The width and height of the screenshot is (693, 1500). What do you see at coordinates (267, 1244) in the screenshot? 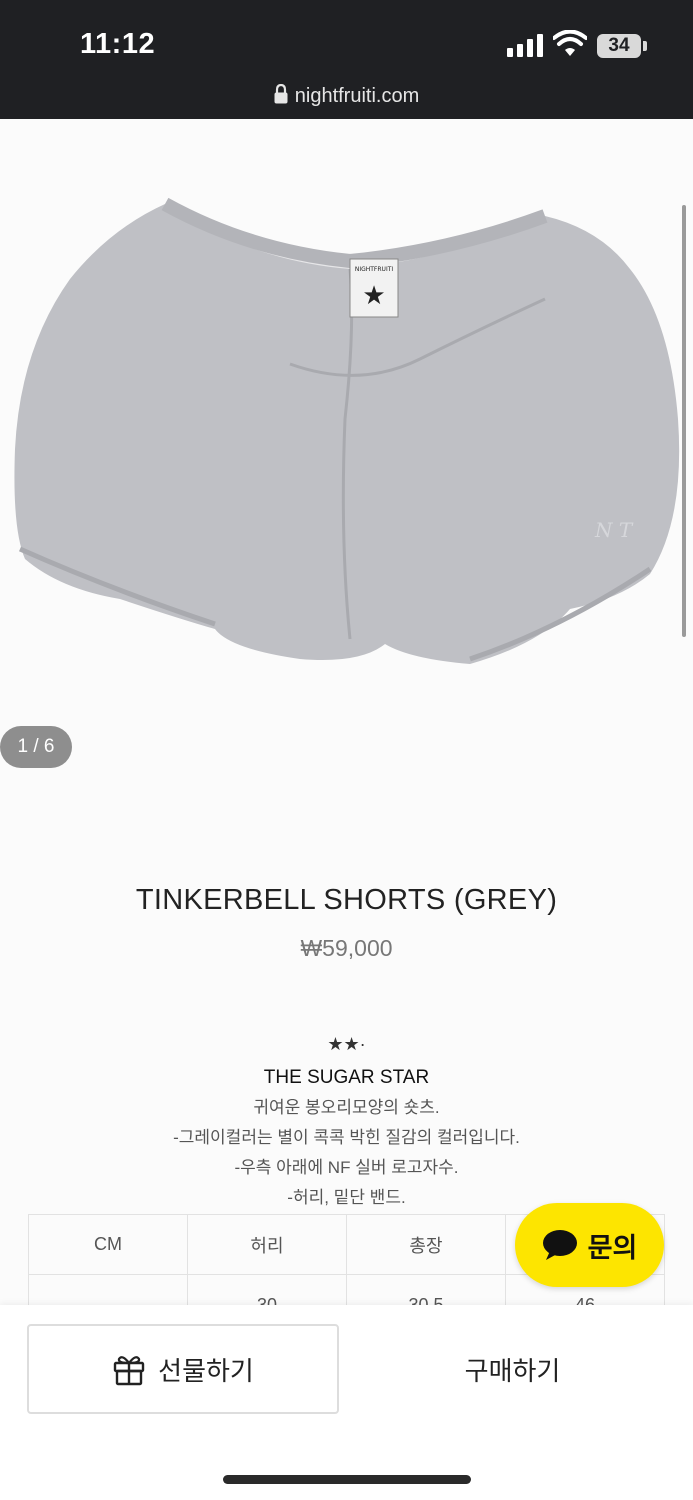
I see `size-header-cell: 허리` at bounding box center [267, 1244].